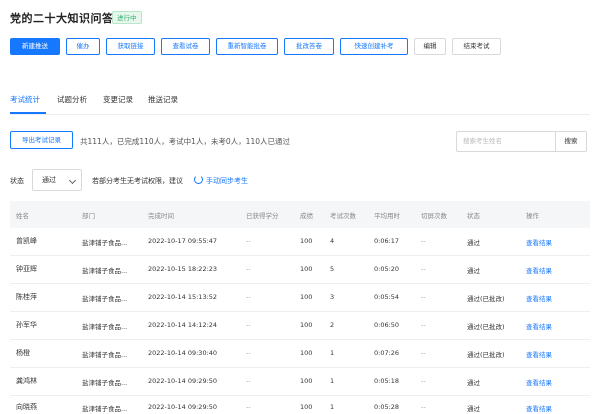 The height and width of the screenshot is (414, 600). I want to click on status-select: 通过, so click(57, 180).